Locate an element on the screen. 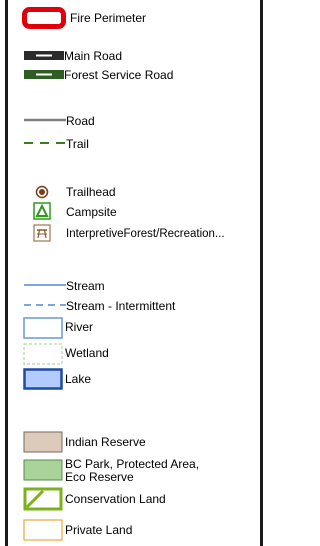 This screenshot has width=320, height=546. campsite-icon is located at coordinates (42, 211).